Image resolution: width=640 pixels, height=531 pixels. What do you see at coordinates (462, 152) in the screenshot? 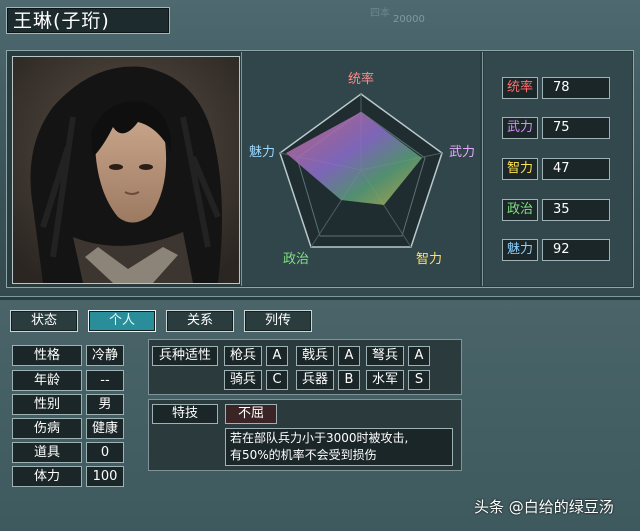
I see `radar-label-war: 武力` at bounding box center [462, 152].